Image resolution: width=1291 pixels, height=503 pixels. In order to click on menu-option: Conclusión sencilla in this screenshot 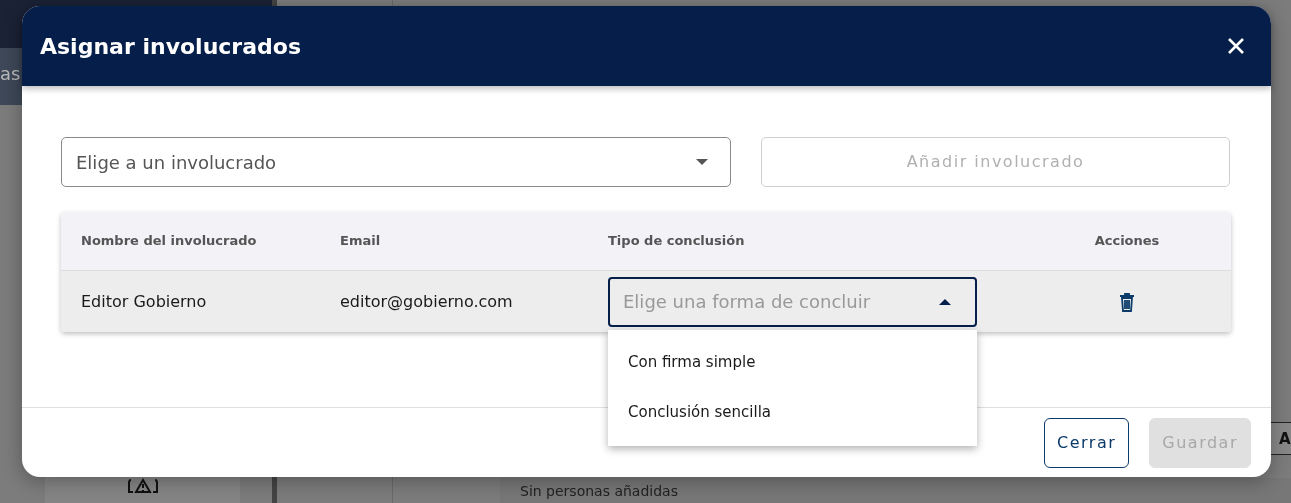, I will do `click(792, 412)`.